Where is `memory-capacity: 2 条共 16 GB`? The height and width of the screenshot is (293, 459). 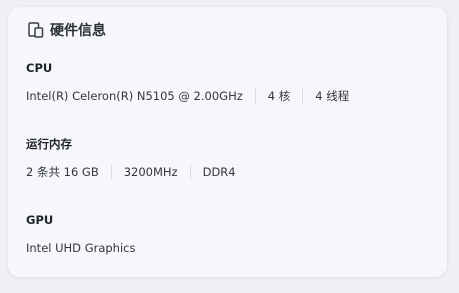
memory-capacity: 2 条共 16 GB is located at coordinates (62, 172).